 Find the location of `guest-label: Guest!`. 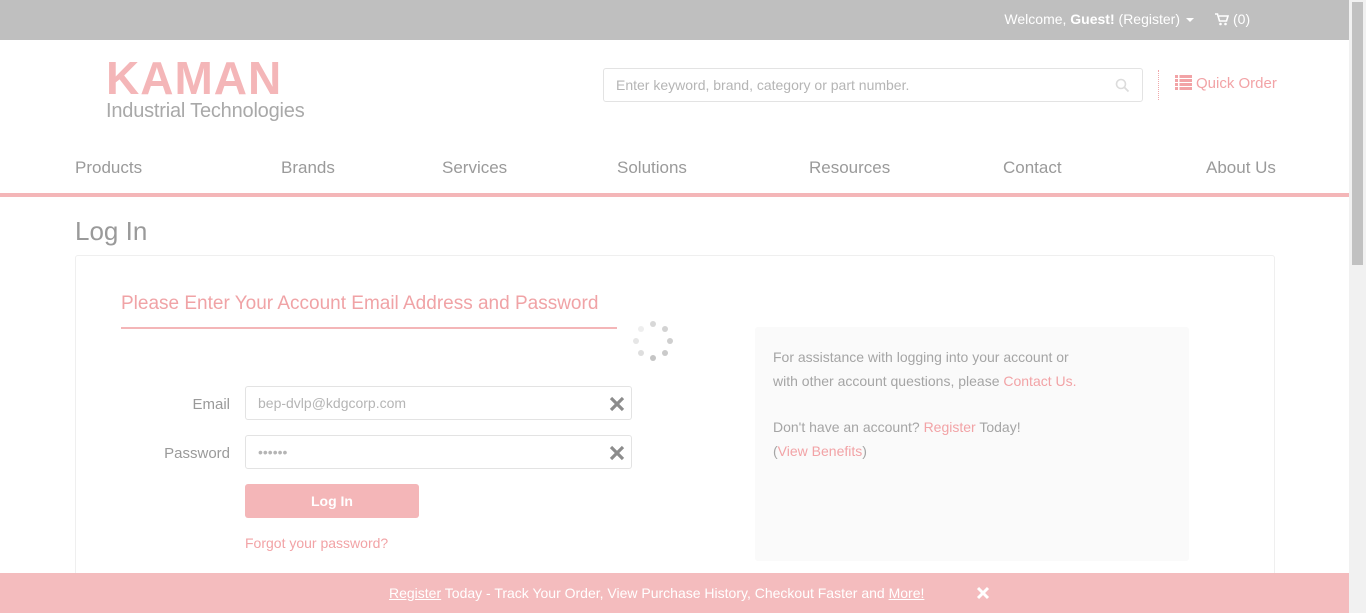

guest-label: Guest! is located at coordinates (1092, 19).